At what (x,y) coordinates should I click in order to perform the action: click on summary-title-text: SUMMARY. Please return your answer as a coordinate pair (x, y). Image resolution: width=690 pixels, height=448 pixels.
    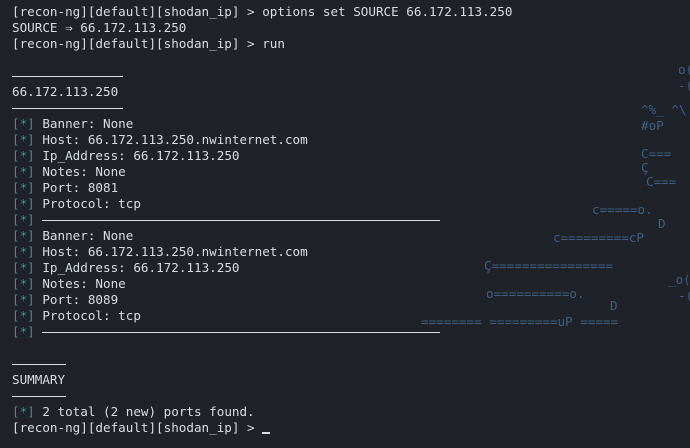
    Looking at the image, I should click on (39, 379).